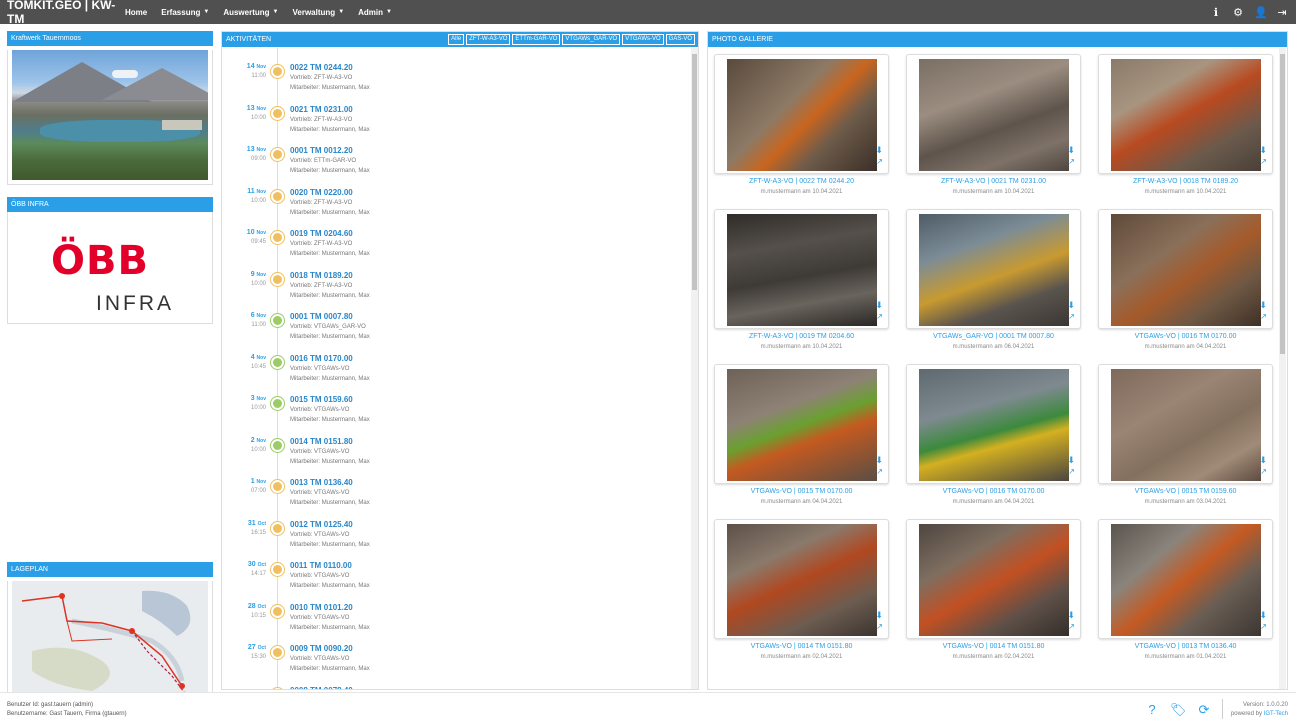 The image size is (1296, 723). What do you see at coordinates (321, 524) in the screenshot?
I see `entry-title-link: 0012 TM 0125.40` at bounding box center [321, 524].